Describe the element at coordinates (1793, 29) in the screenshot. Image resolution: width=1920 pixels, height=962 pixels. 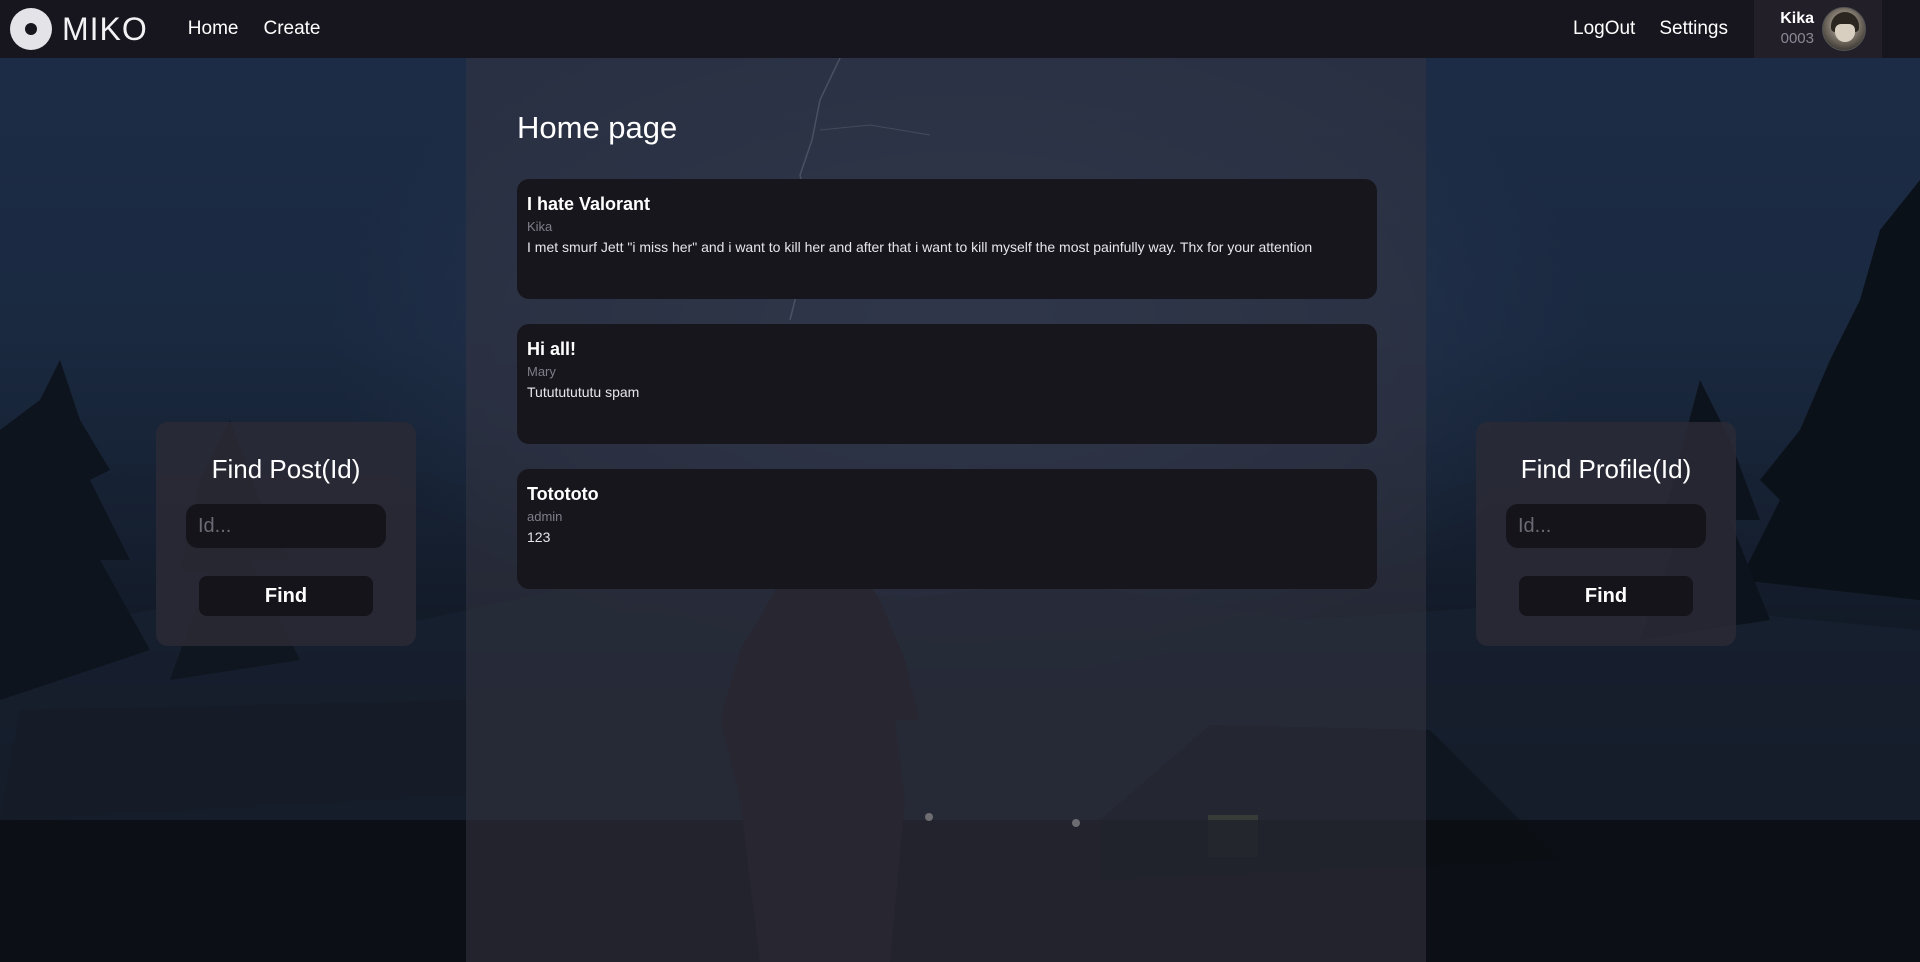
I see `user-info: Kika 0003` at that location.